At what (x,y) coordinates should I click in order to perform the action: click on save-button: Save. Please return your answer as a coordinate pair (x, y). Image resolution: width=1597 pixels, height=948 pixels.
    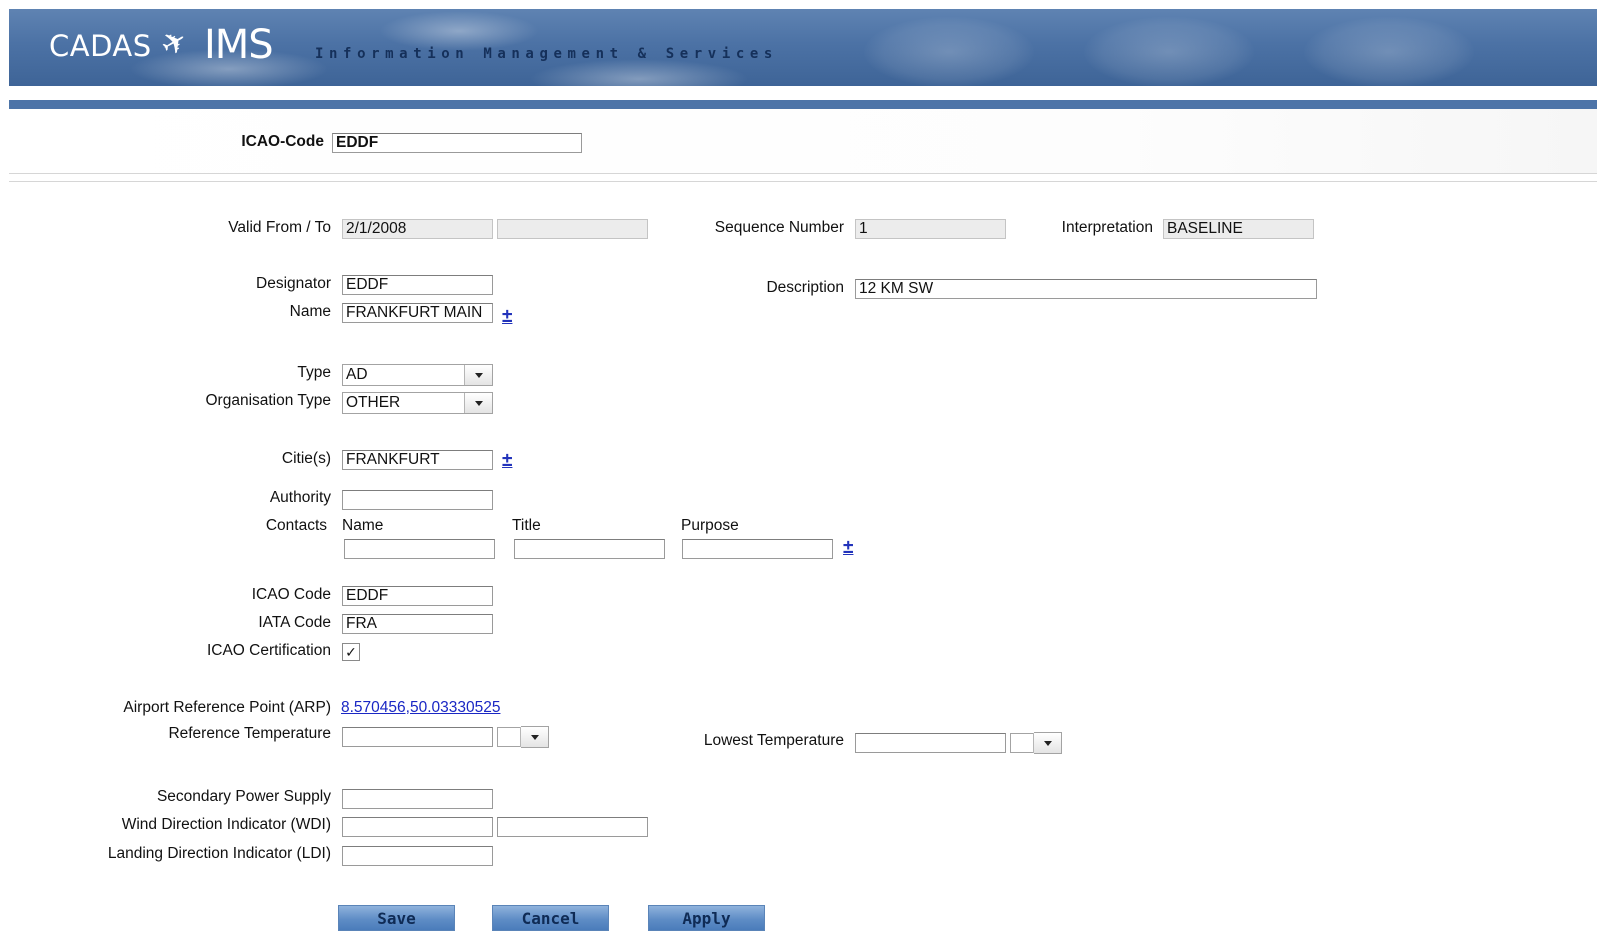
    Looking at the image, I should click on (396, 918).